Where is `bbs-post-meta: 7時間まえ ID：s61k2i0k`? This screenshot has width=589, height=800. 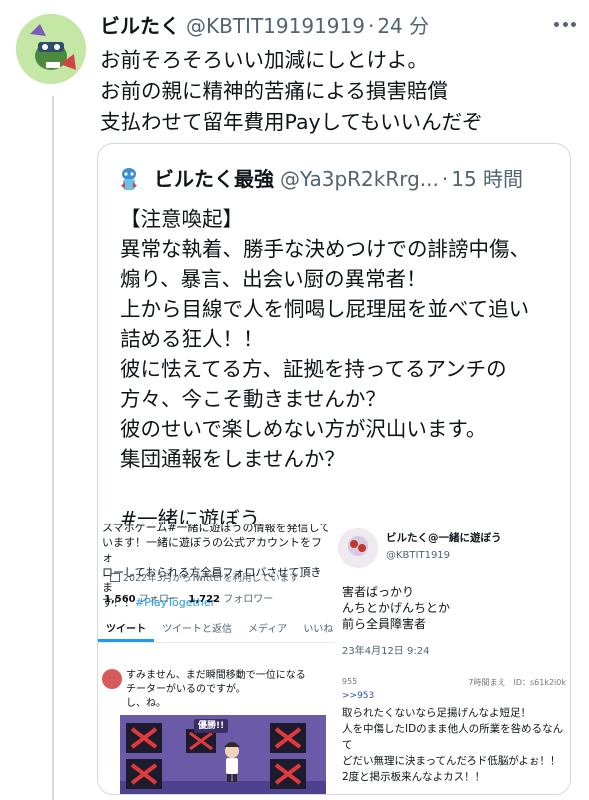
bbs-post-meta: 7時間まえ ID：s61k2i0k is located at coordinates (517, 682).